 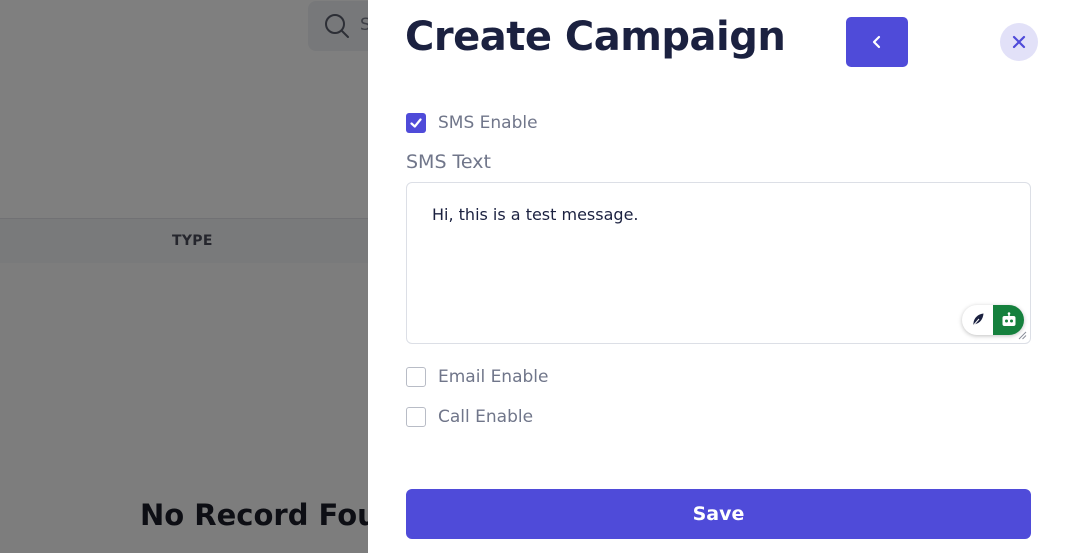 I want to click on resize-handle-icon, so click(x=1022, y=335).